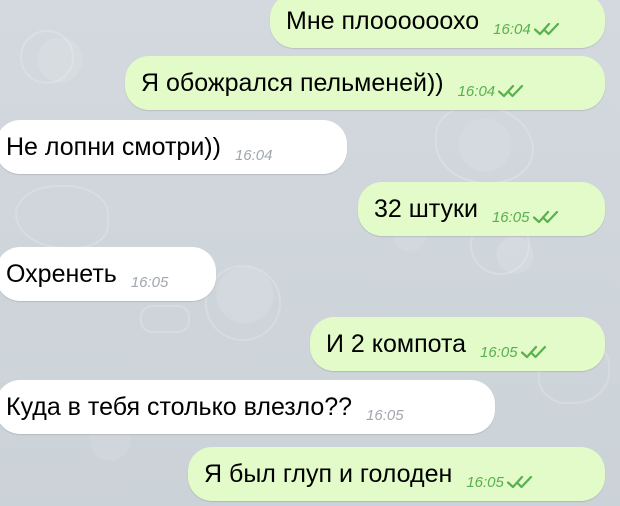 Image resolution: width=620 pixels, height=506 pixels. Describe the element at coordinates (113, 146) in the screenshot. I see `message-text: Не лопни смотри))` at that location.